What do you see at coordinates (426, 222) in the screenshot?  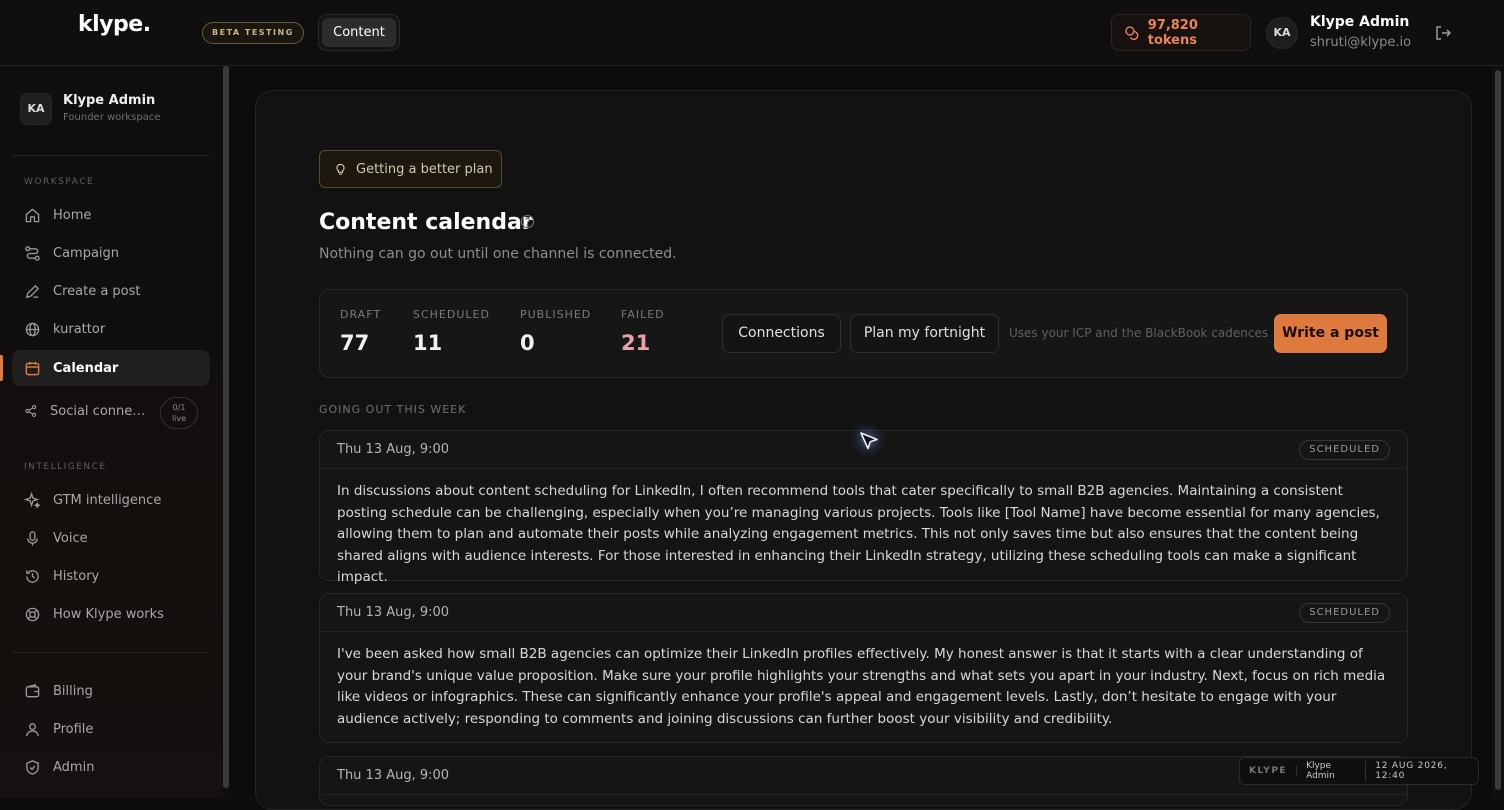 I see `page-title: Content calendar` at bounding box center [426, 222].